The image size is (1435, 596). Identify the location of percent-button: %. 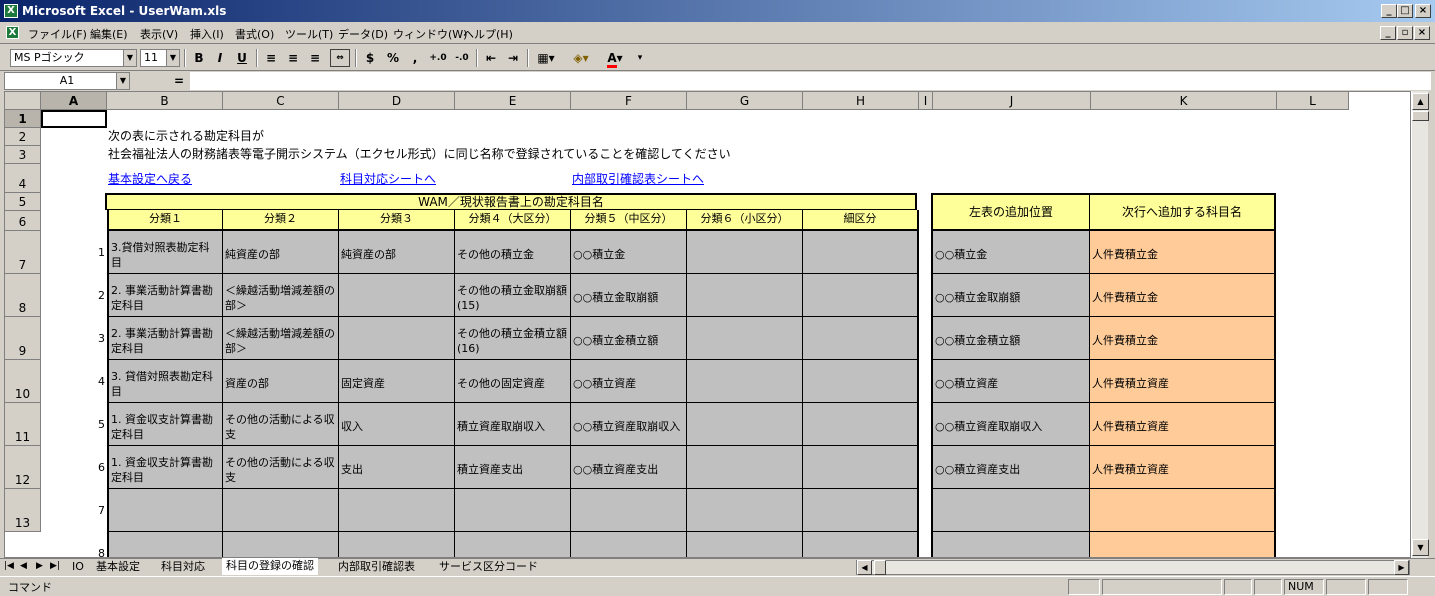
(393, 58).